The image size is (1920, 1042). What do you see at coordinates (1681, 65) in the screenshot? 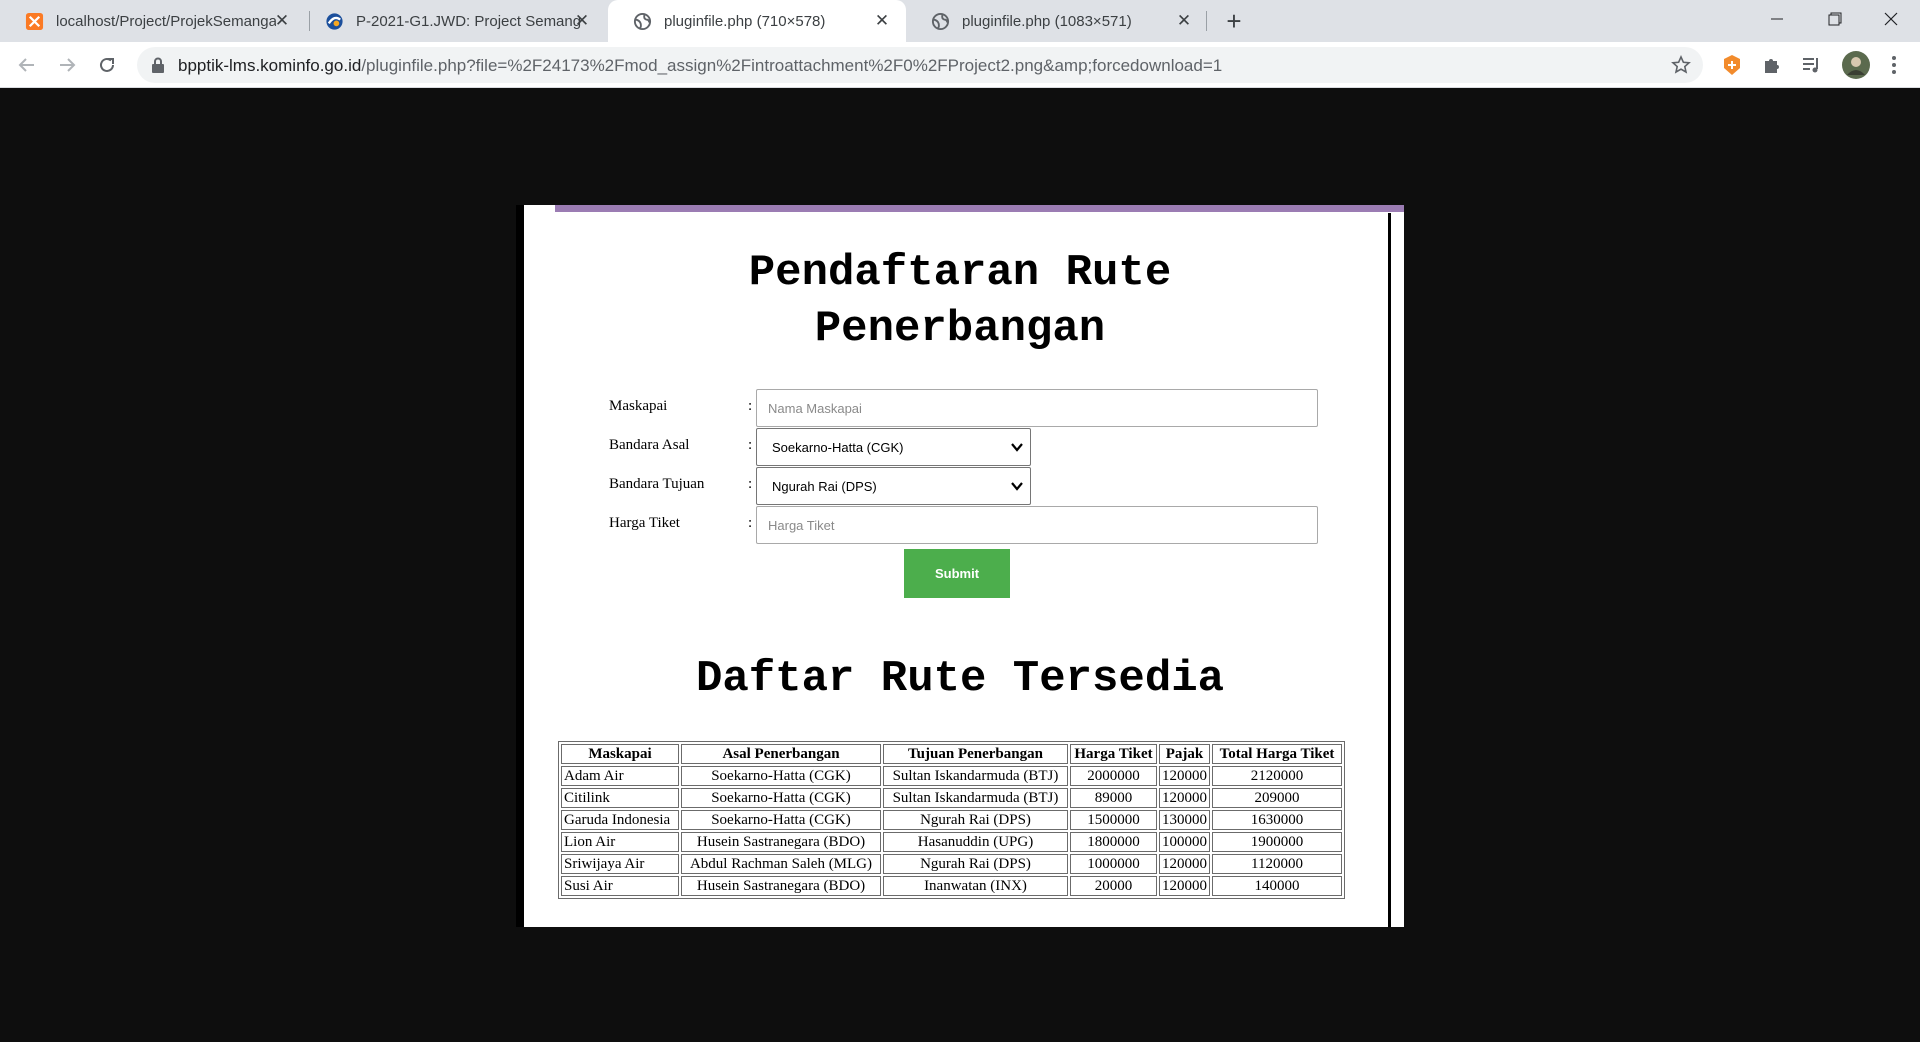
I see `bookmark-star-icon` at bounding box center [1681, 65].